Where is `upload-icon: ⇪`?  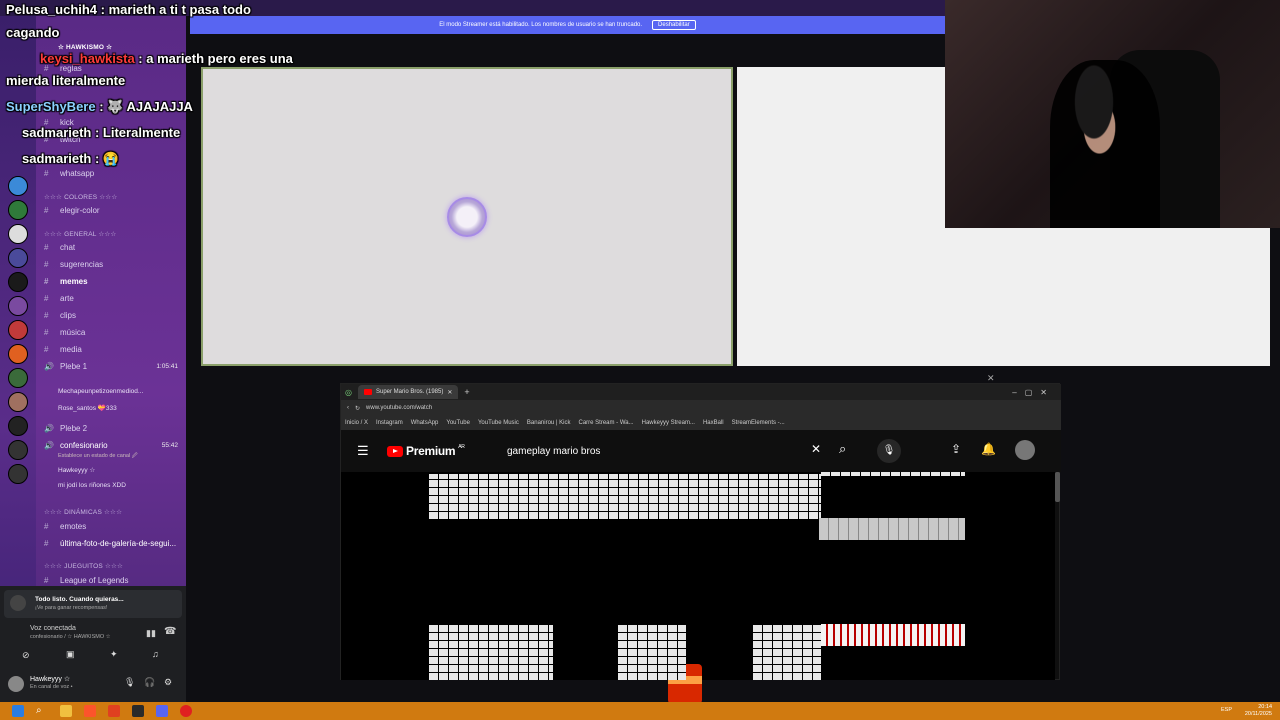
upload-icon: ⇪ is located at coordinates (956, 449).